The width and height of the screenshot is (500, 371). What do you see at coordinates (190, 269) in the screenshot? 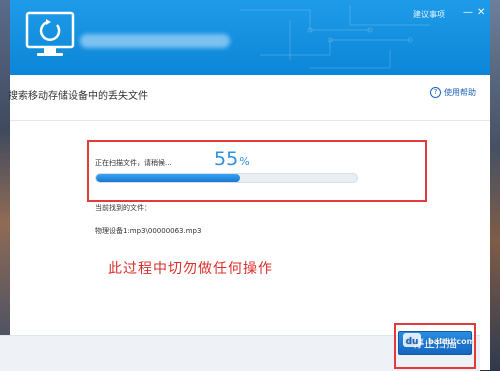
I see `warning-annotation: 此过程中切勿做任何操作` at bounding box center [190, 269].